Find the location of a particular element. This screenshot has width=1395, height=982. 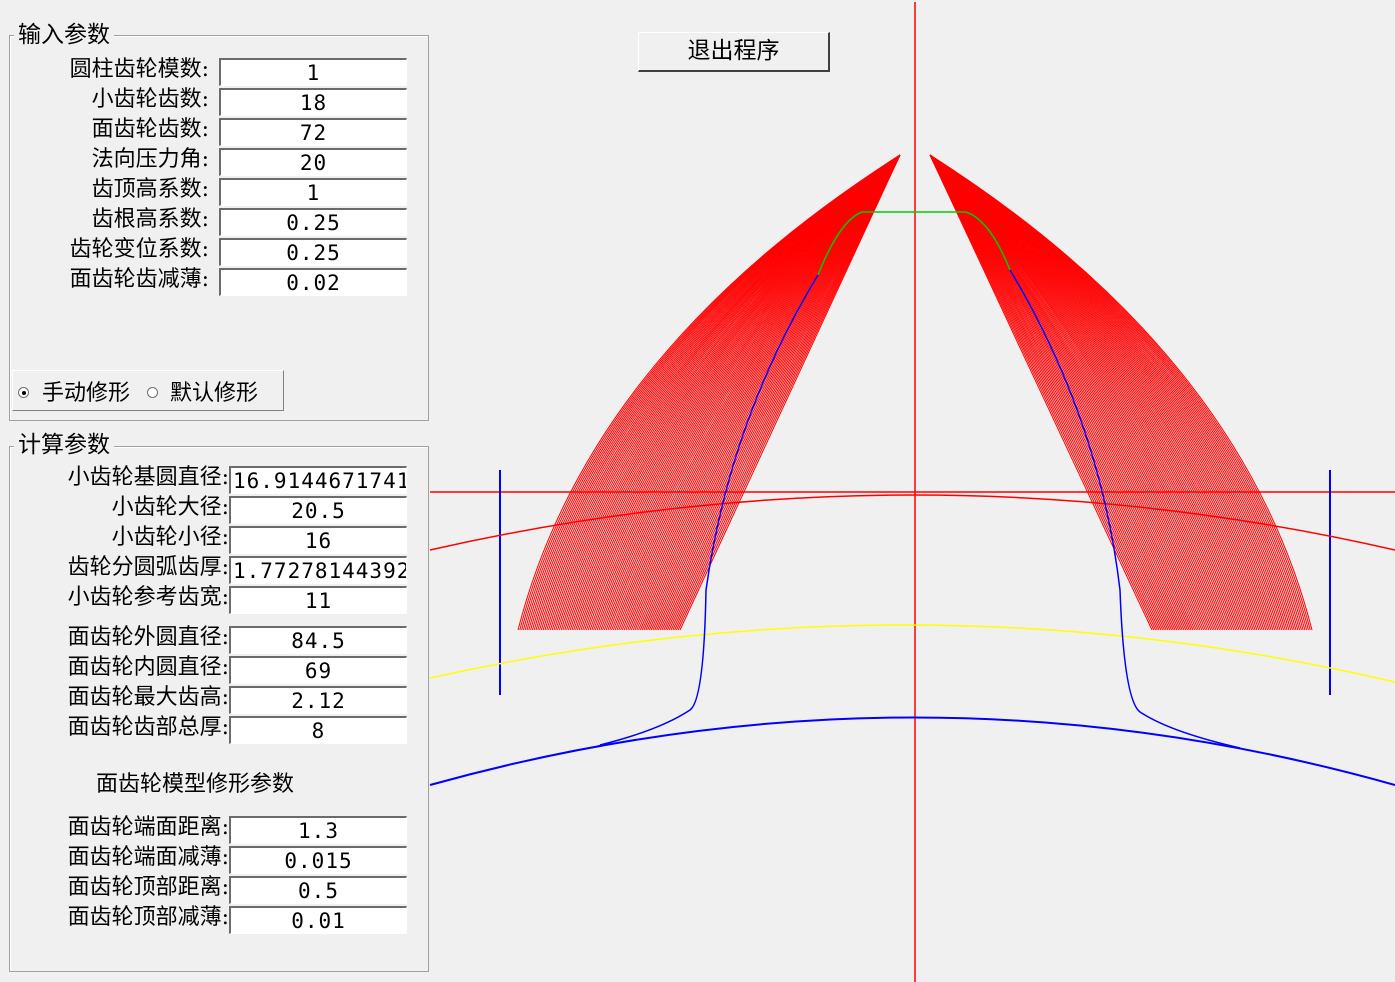

calc-param-label-7: 面齿轮最大齿高: is located at coordinates (148, 697).